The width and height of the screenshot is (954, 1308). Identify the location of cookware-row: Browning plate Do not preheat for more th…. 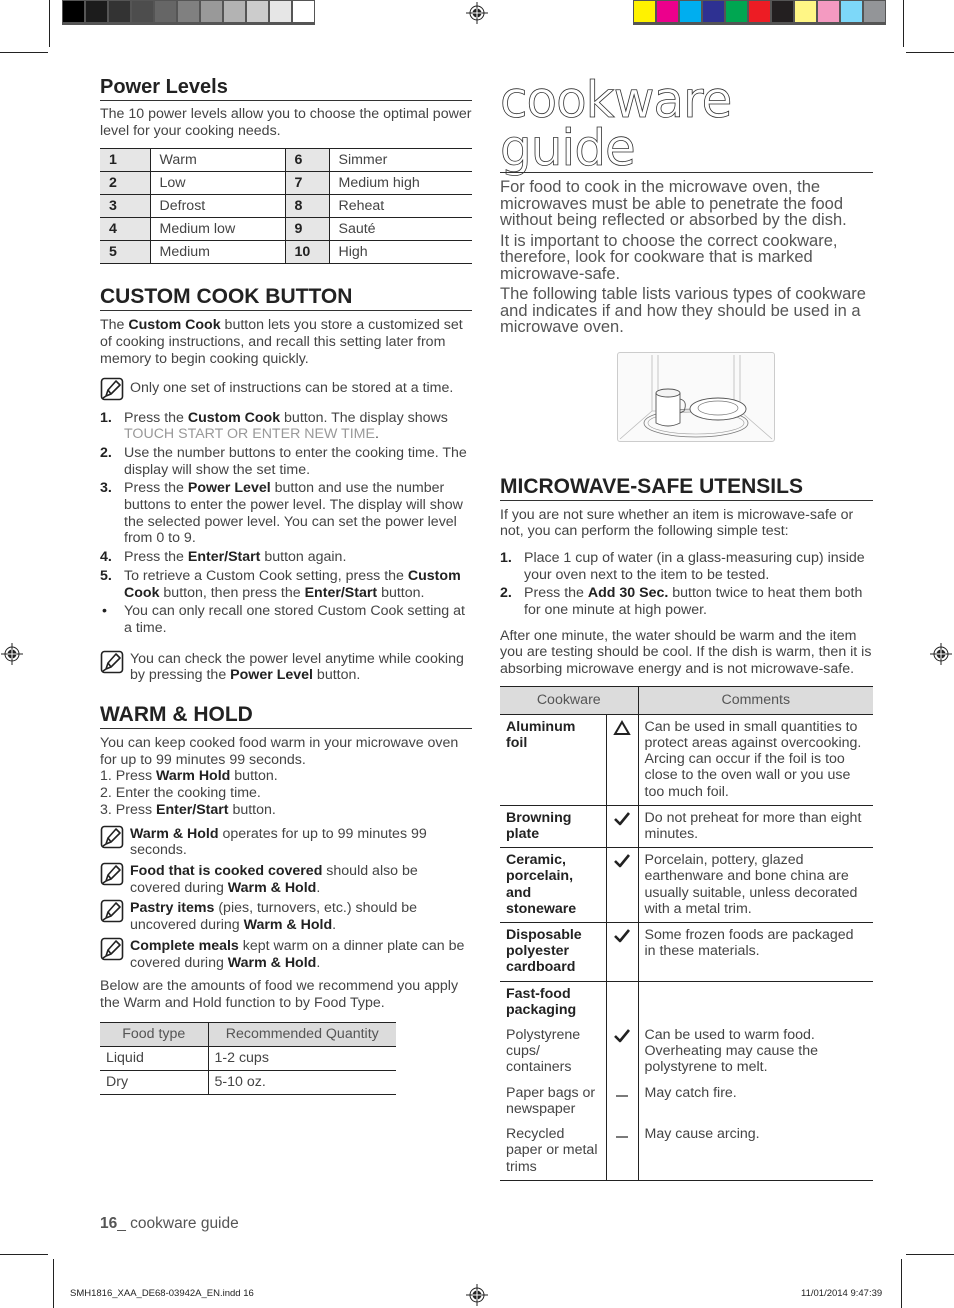
(686, 827).